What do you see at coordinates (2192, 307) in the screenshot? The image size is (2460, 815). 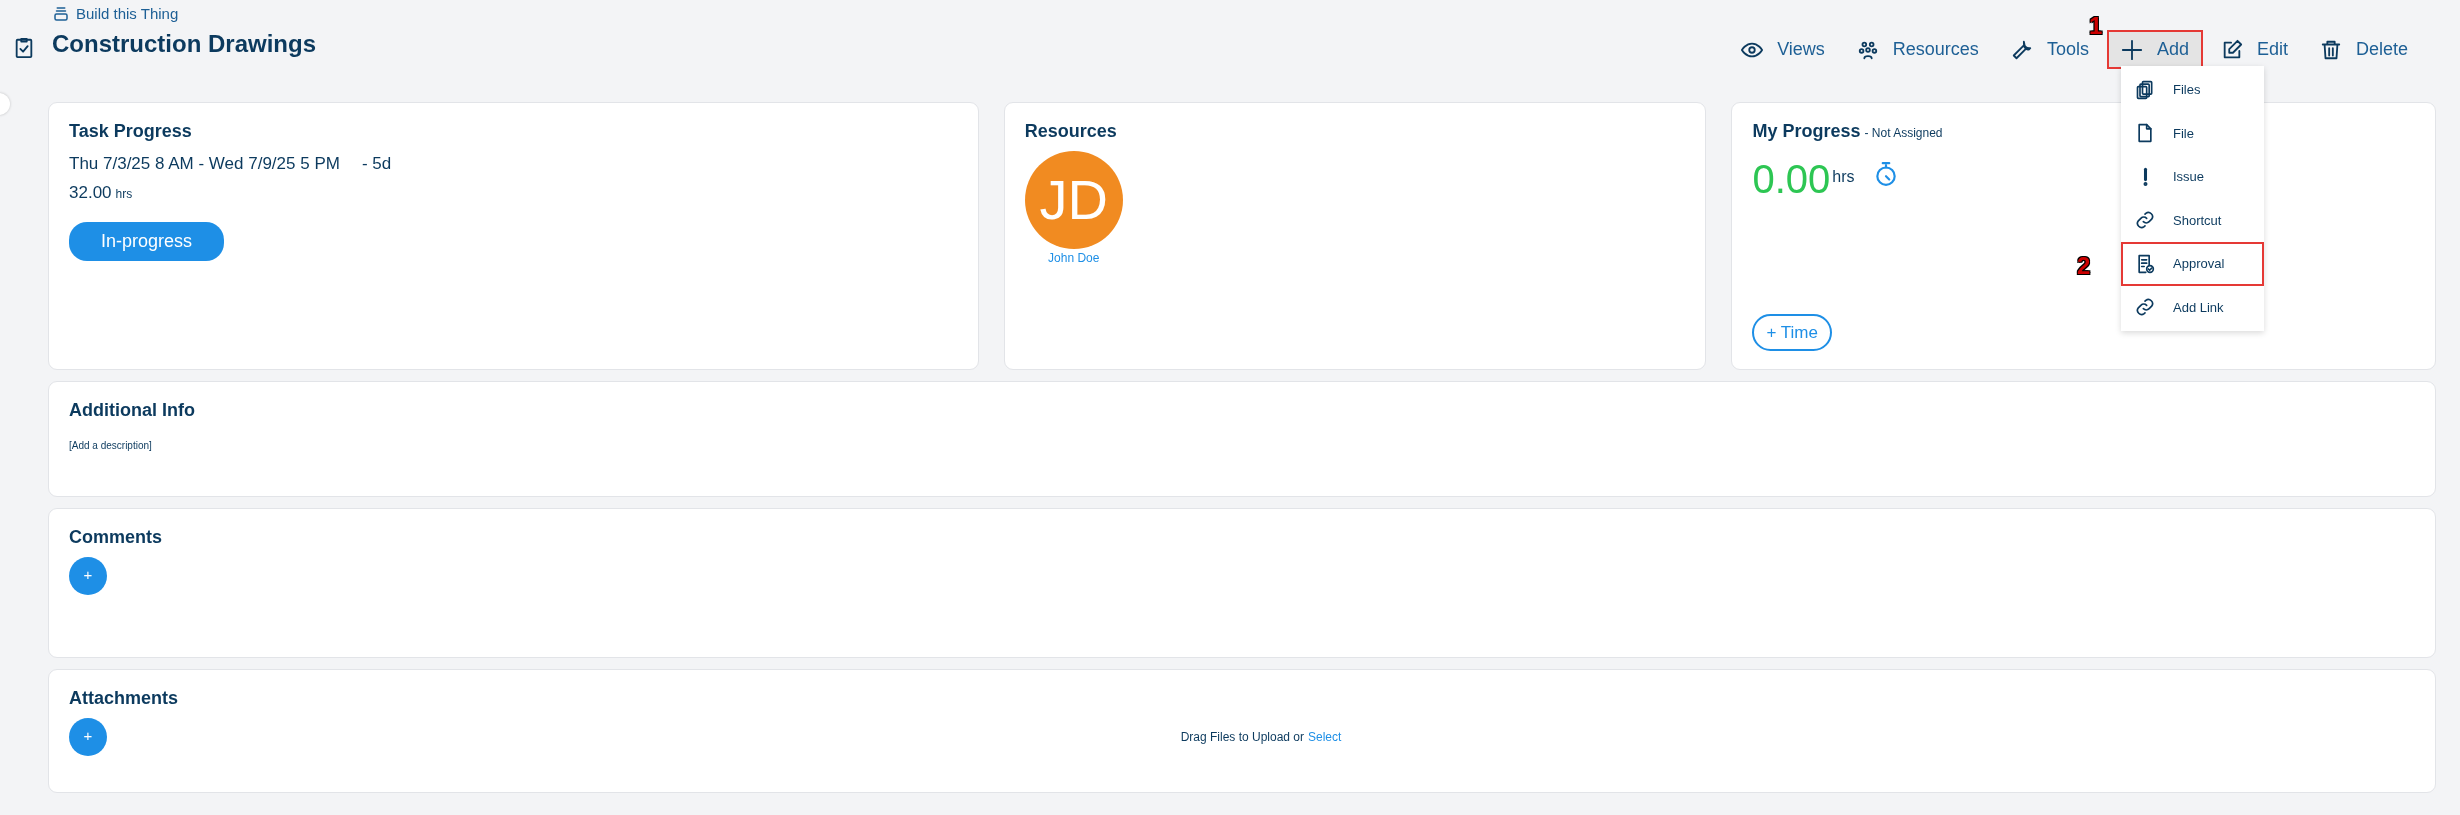 I see `menu-item: Add Link` at bounding box center [2192, 307].